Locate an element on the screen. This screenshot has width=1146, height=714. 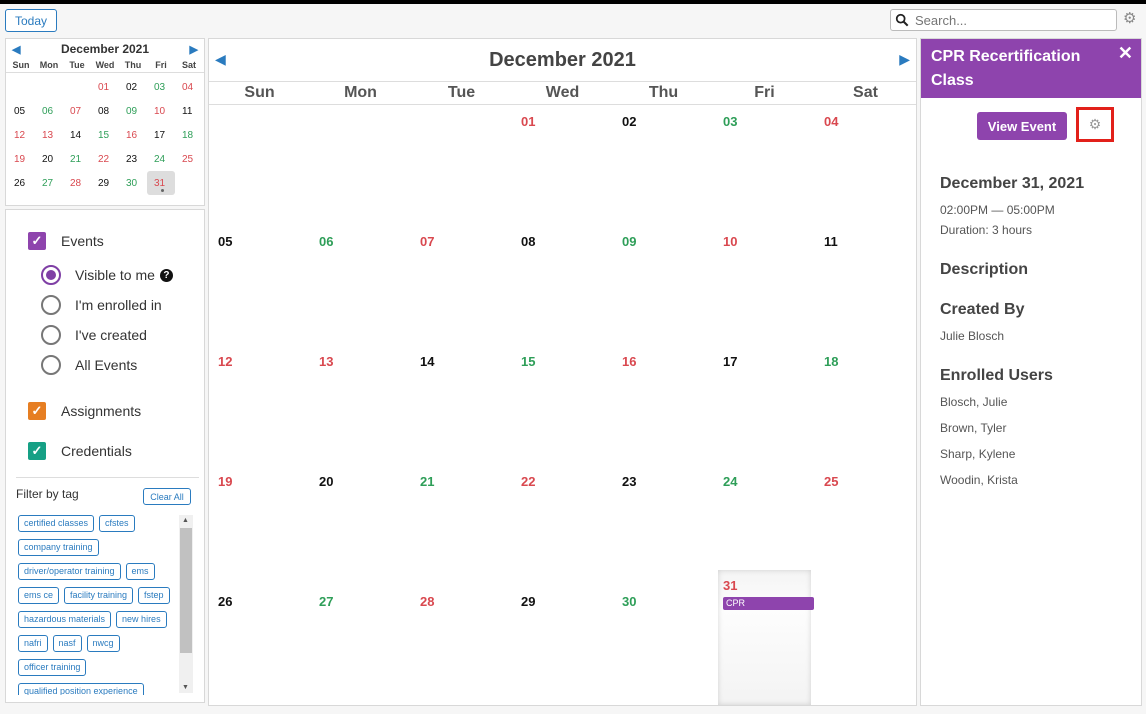
day-cell-15: 15 is located at coordinates (562, 405).